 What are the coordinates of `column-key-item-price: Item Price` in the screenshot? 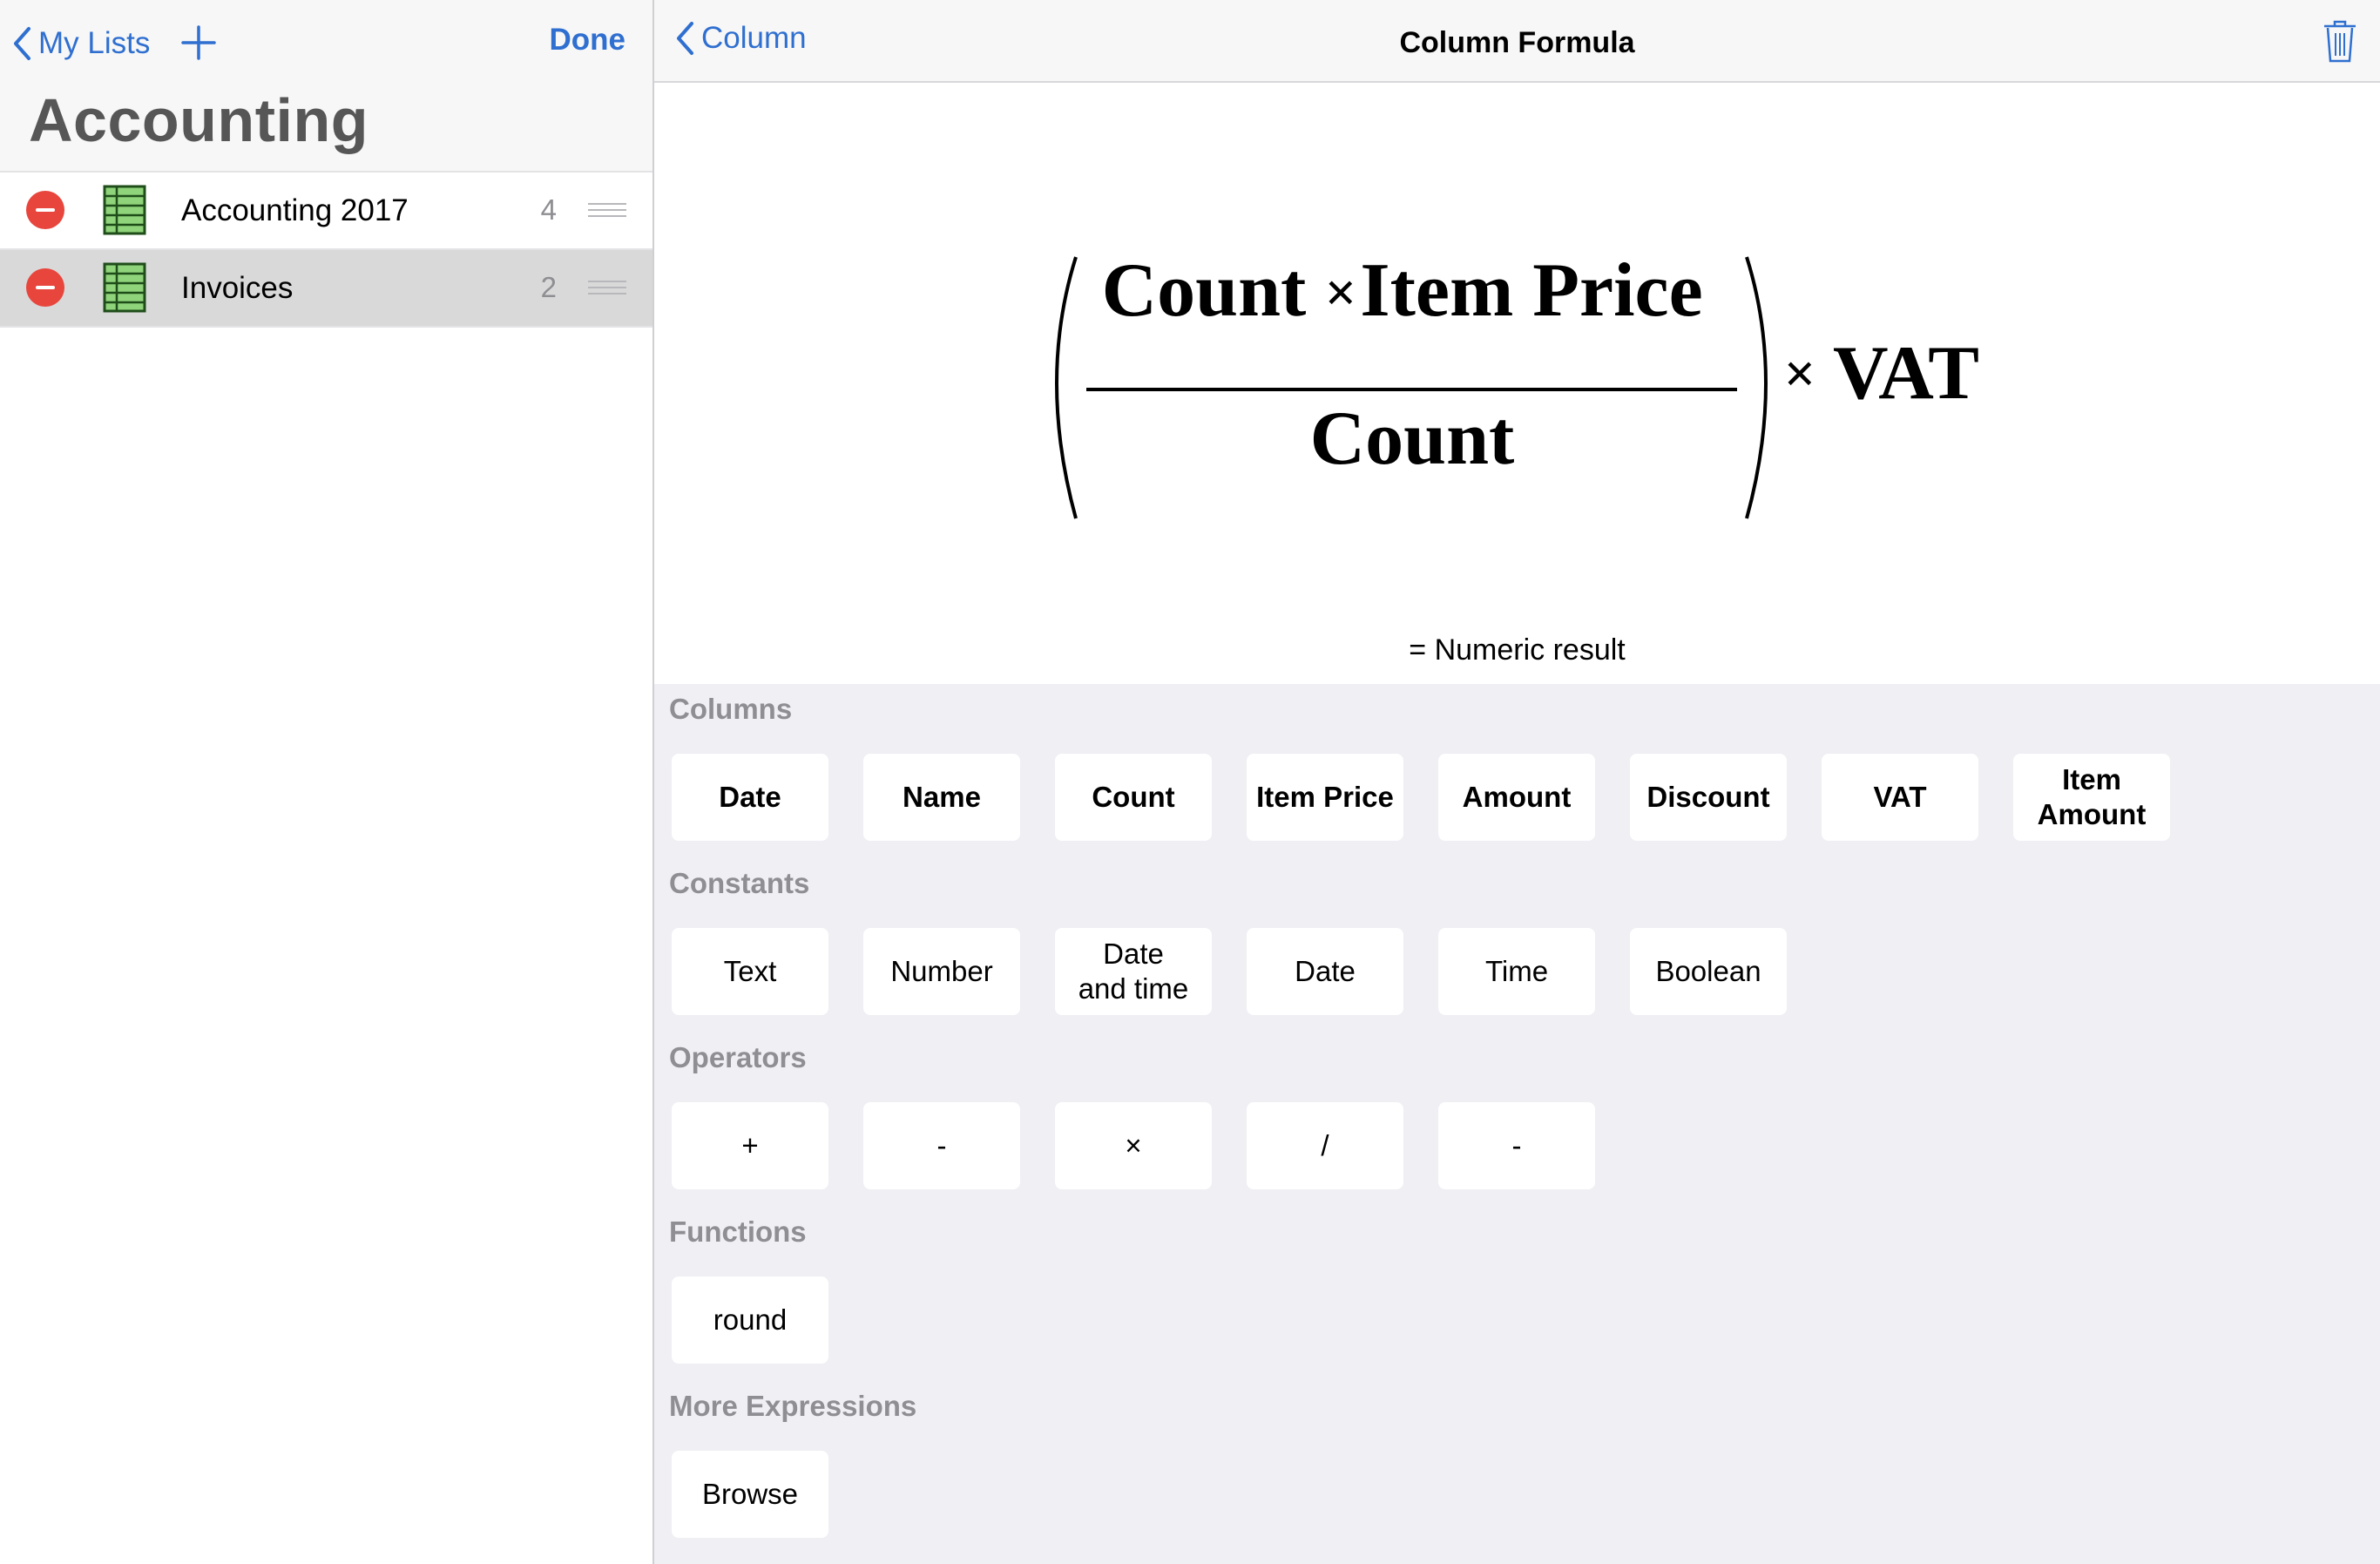 It's located at (1325, 798).